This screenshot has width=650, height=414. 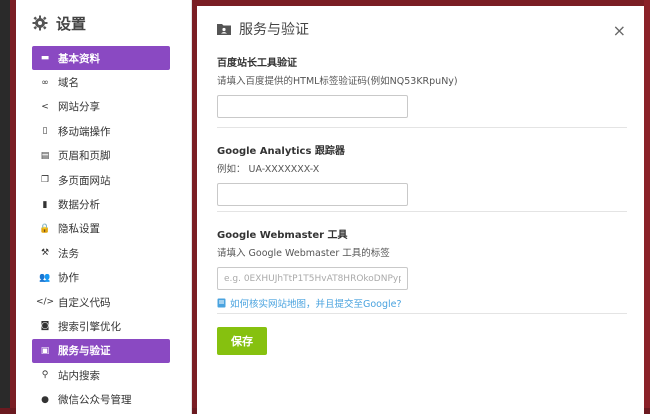 I want to click on sidebar-item-label: 站内搜索, so click(x=79, y=375).